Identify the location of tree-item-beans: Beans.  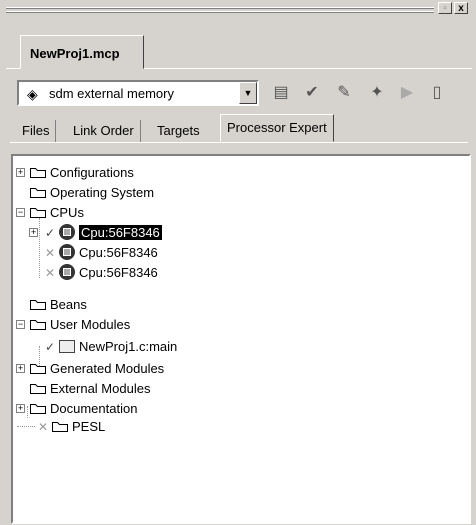
(51, 305).